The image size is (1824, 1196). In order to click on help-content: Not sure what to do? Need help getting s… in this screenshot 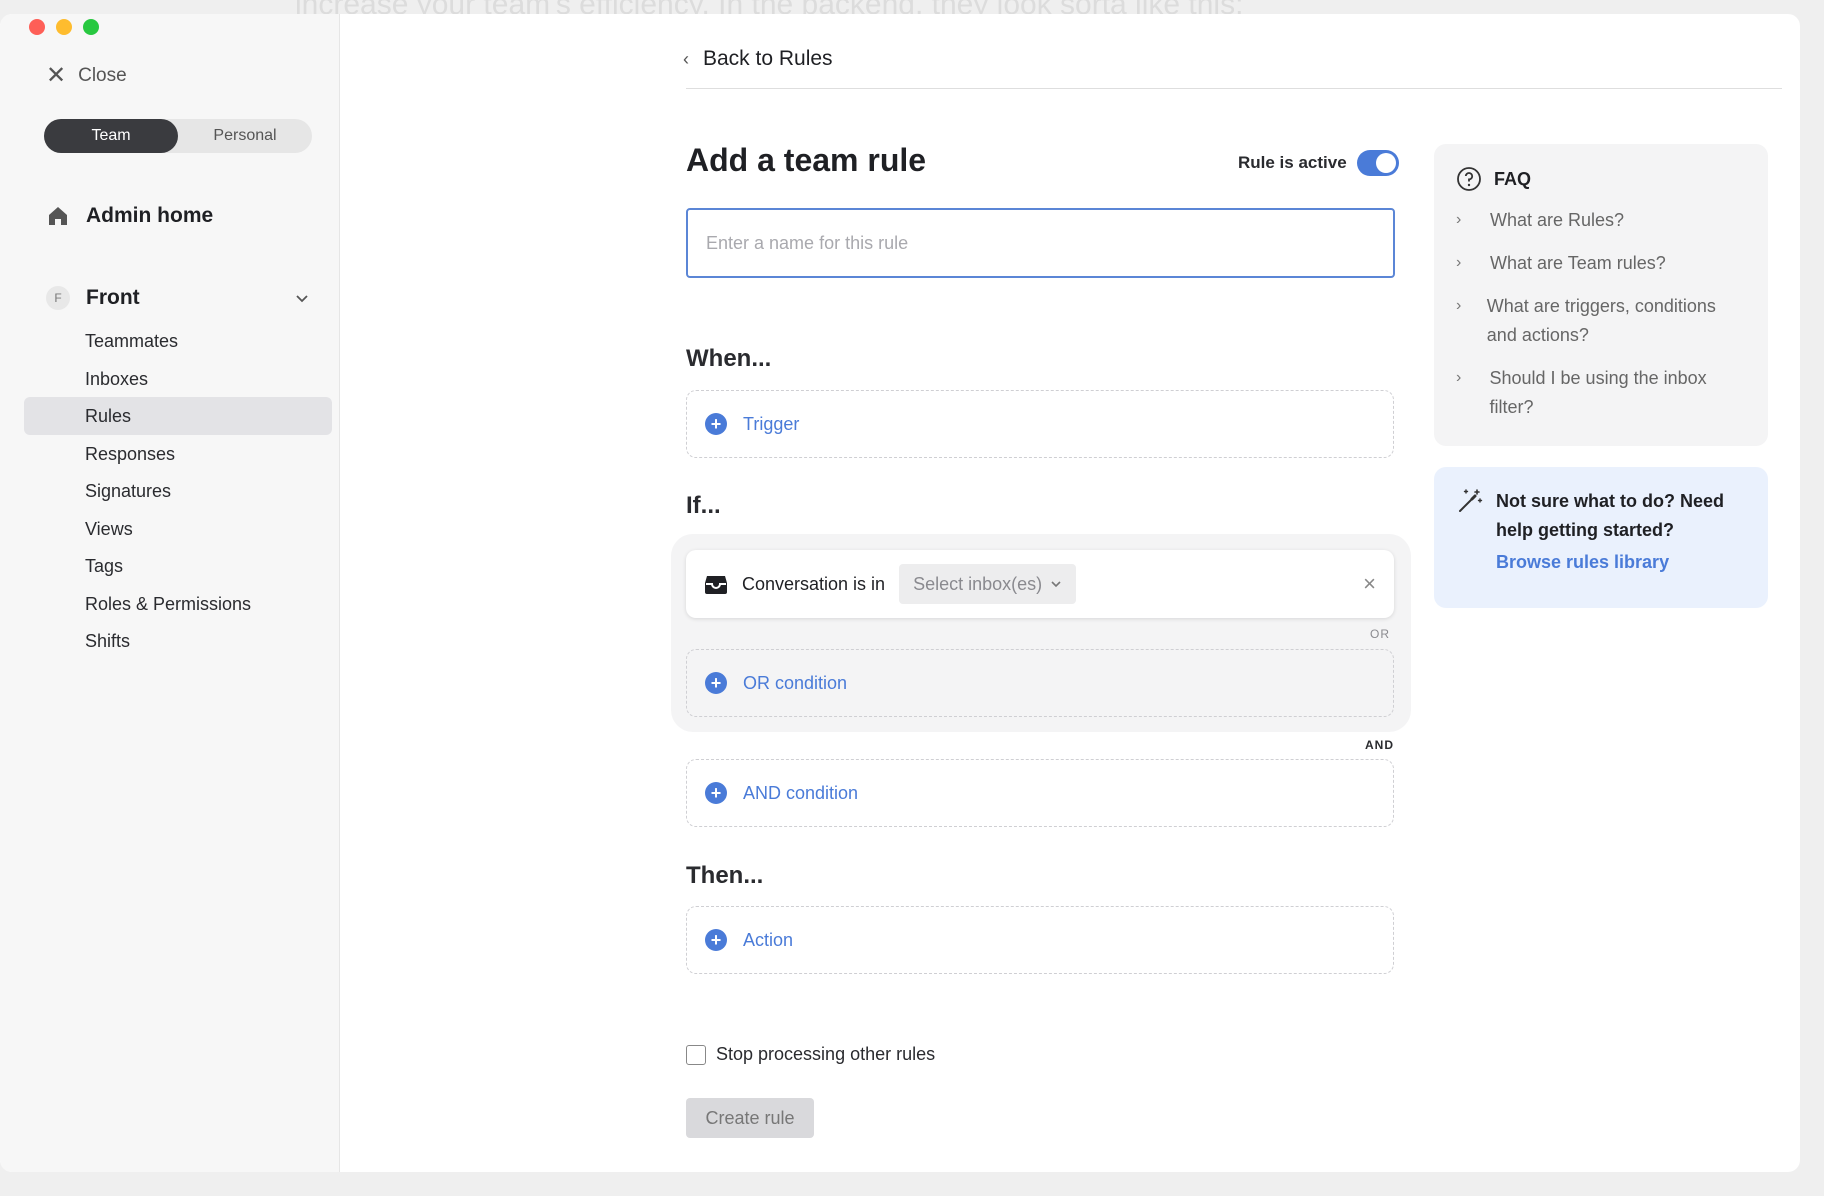, I will do `click(1621, 537)`.